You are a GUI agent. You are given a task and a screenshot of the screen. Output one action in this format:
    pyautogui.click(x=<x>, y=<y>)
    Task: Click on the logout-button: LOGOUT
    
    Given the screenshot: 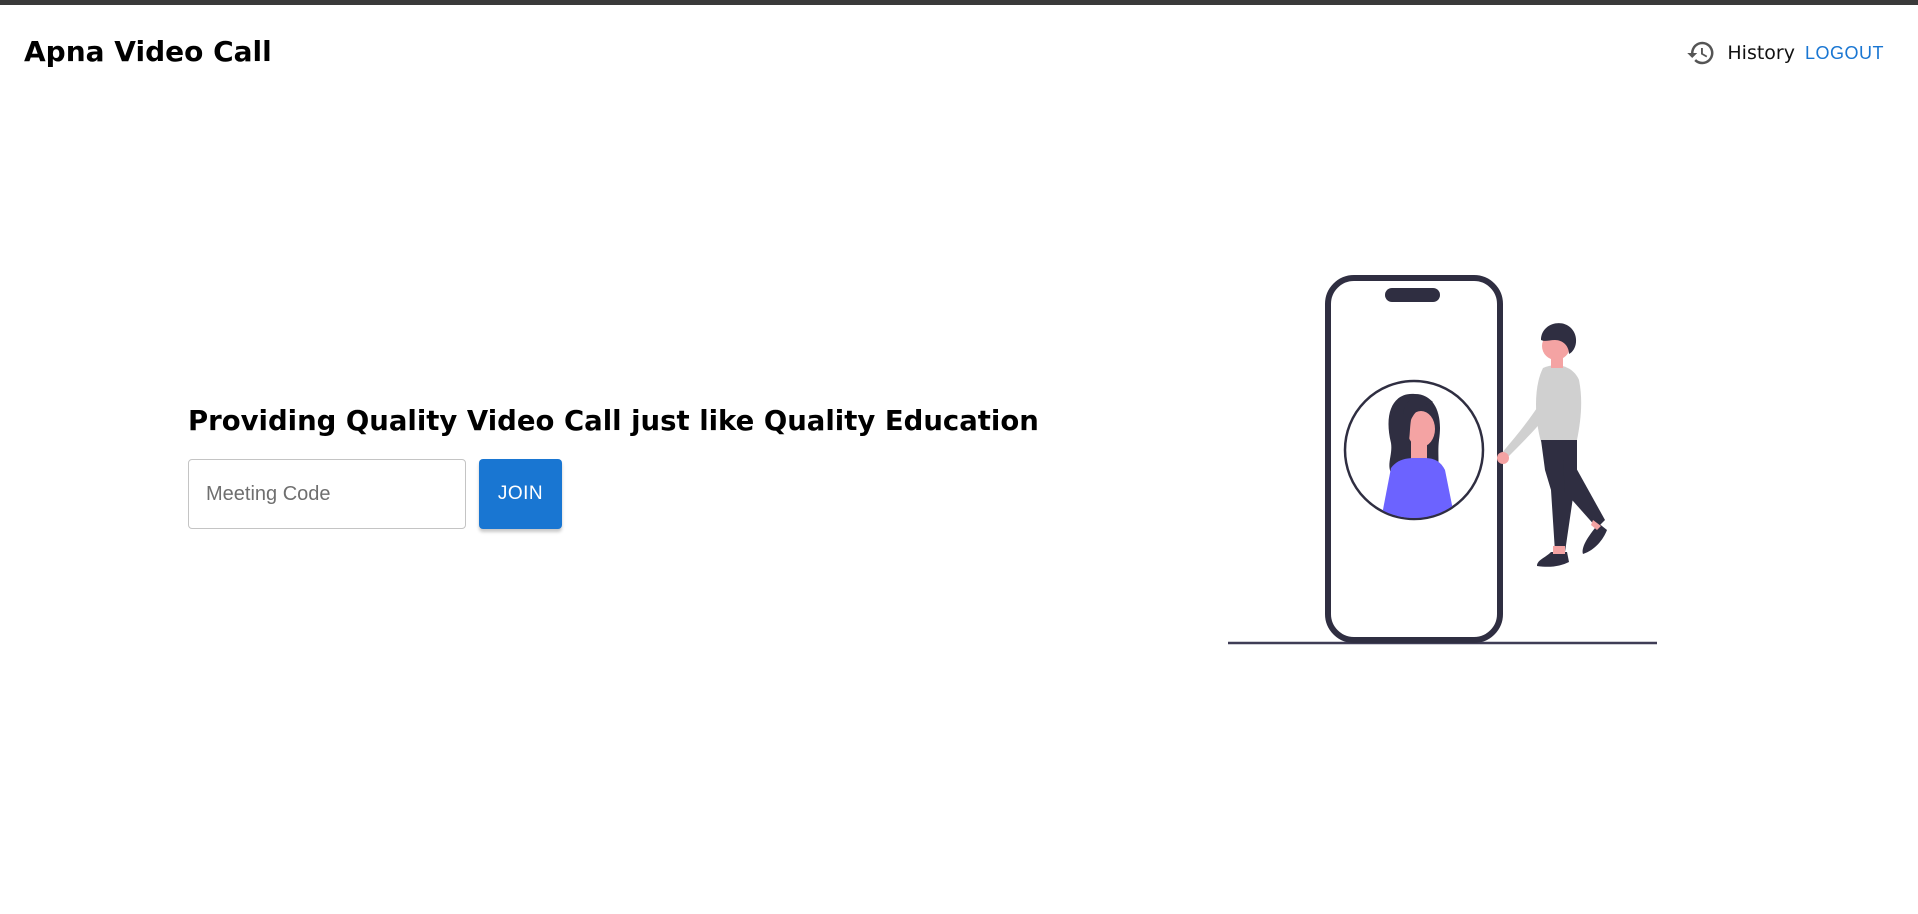 What is the action you would take?
    pyautogui.click(x=1844, y=53)
    